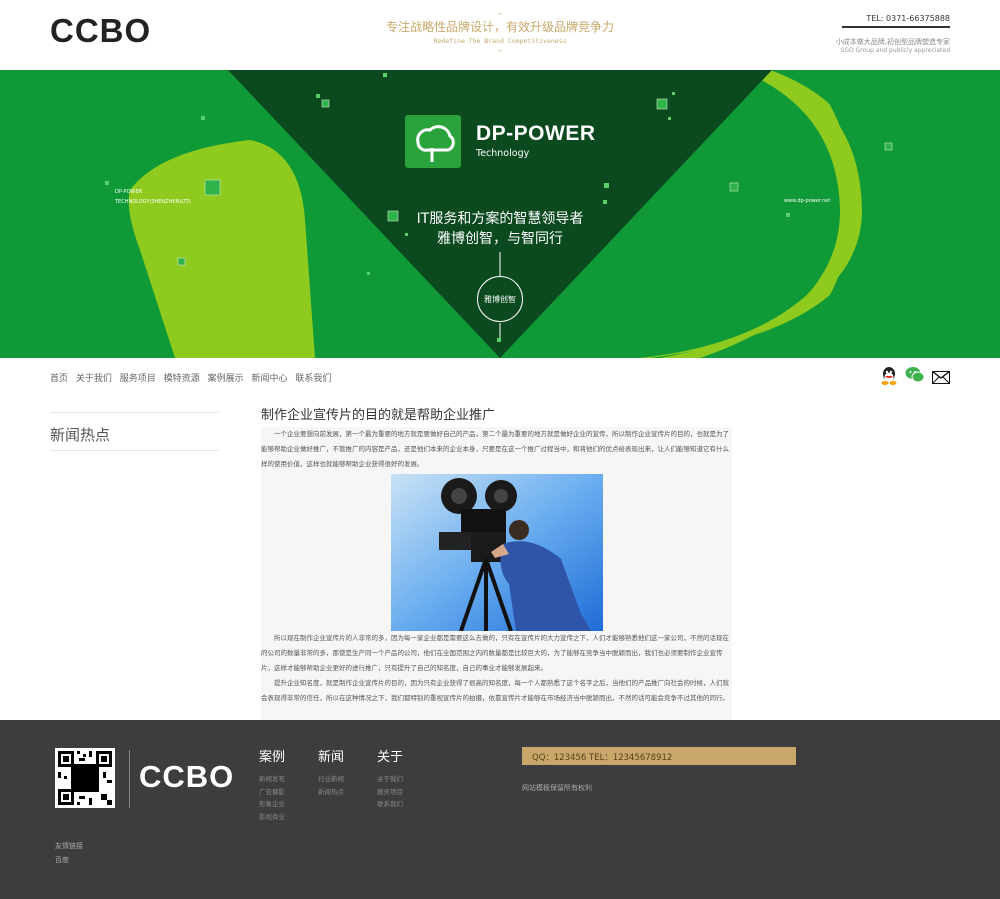 The width and height of the screenshot is (1000, 899). Describe the element at coordinates (153, 197) in the screenshot. I see `banner-small-left: DP-POWER TECHNOLOGY(SHENZHEN)LTD.` at that location.